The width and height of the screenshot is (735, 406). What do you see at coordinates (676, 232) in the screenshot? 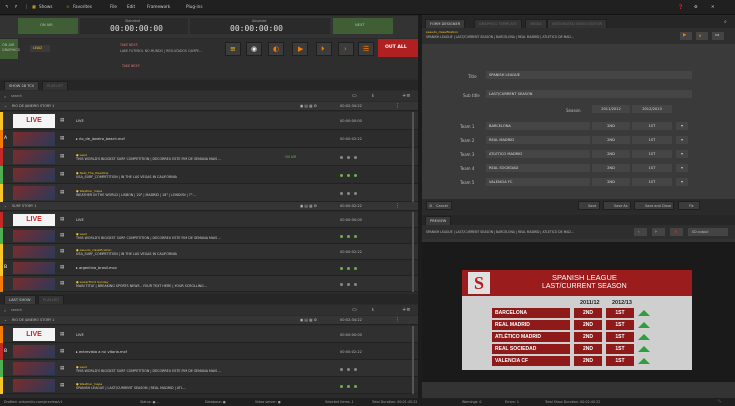
I see `close-preview-button: ✕` at bounding box center [676, 232].